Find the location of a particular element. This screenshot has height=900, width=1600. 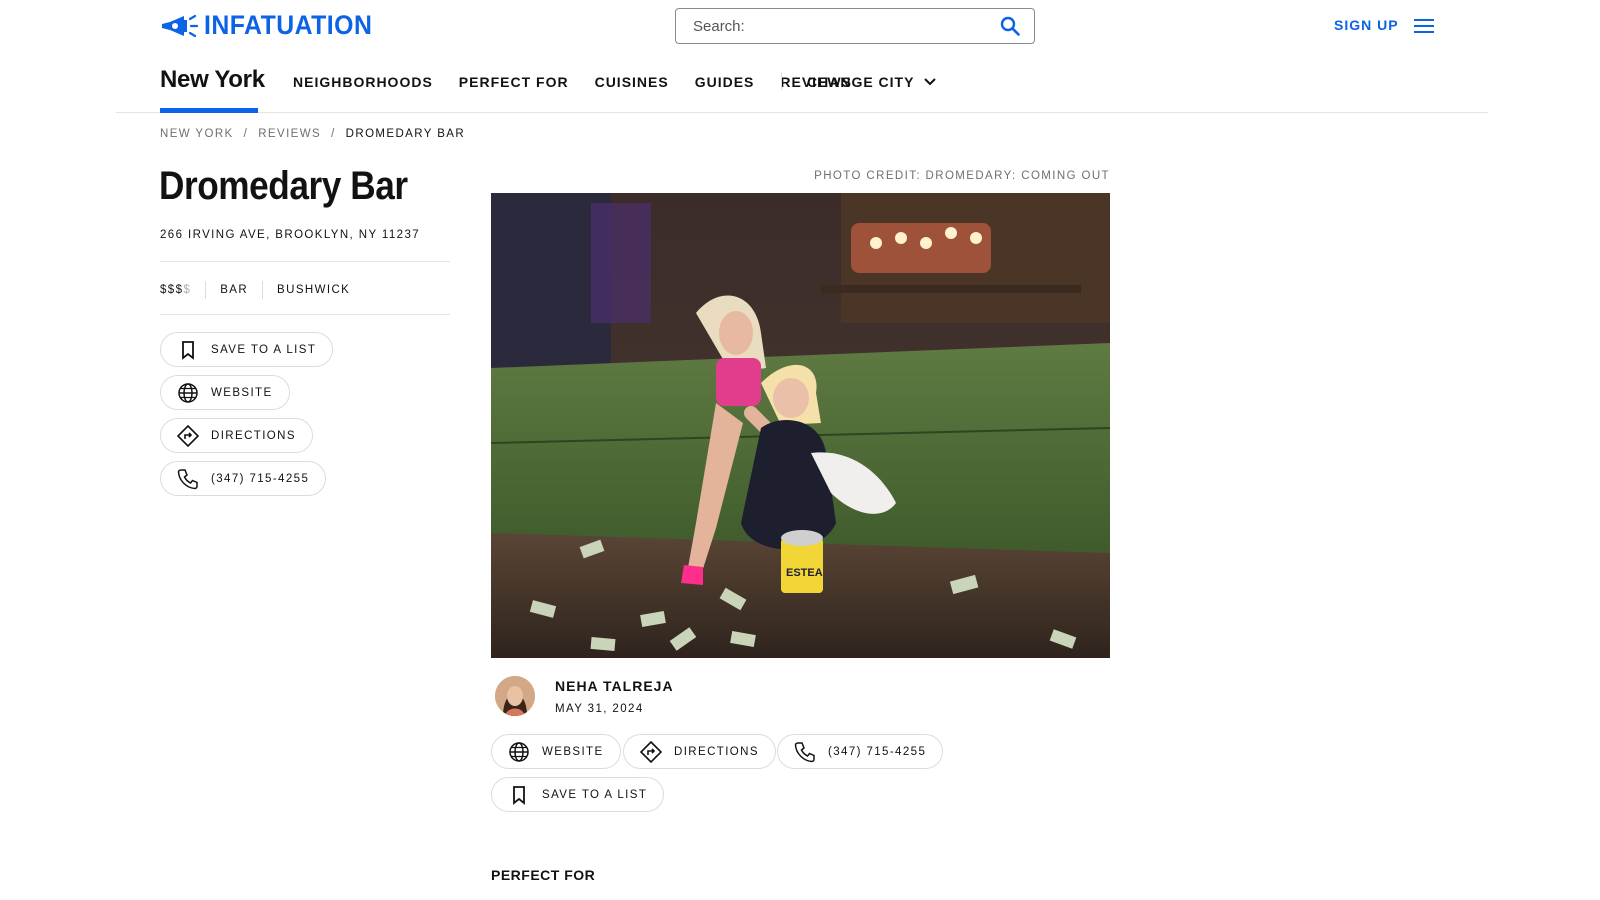

nav-divider is located at coordinates (781, 81).